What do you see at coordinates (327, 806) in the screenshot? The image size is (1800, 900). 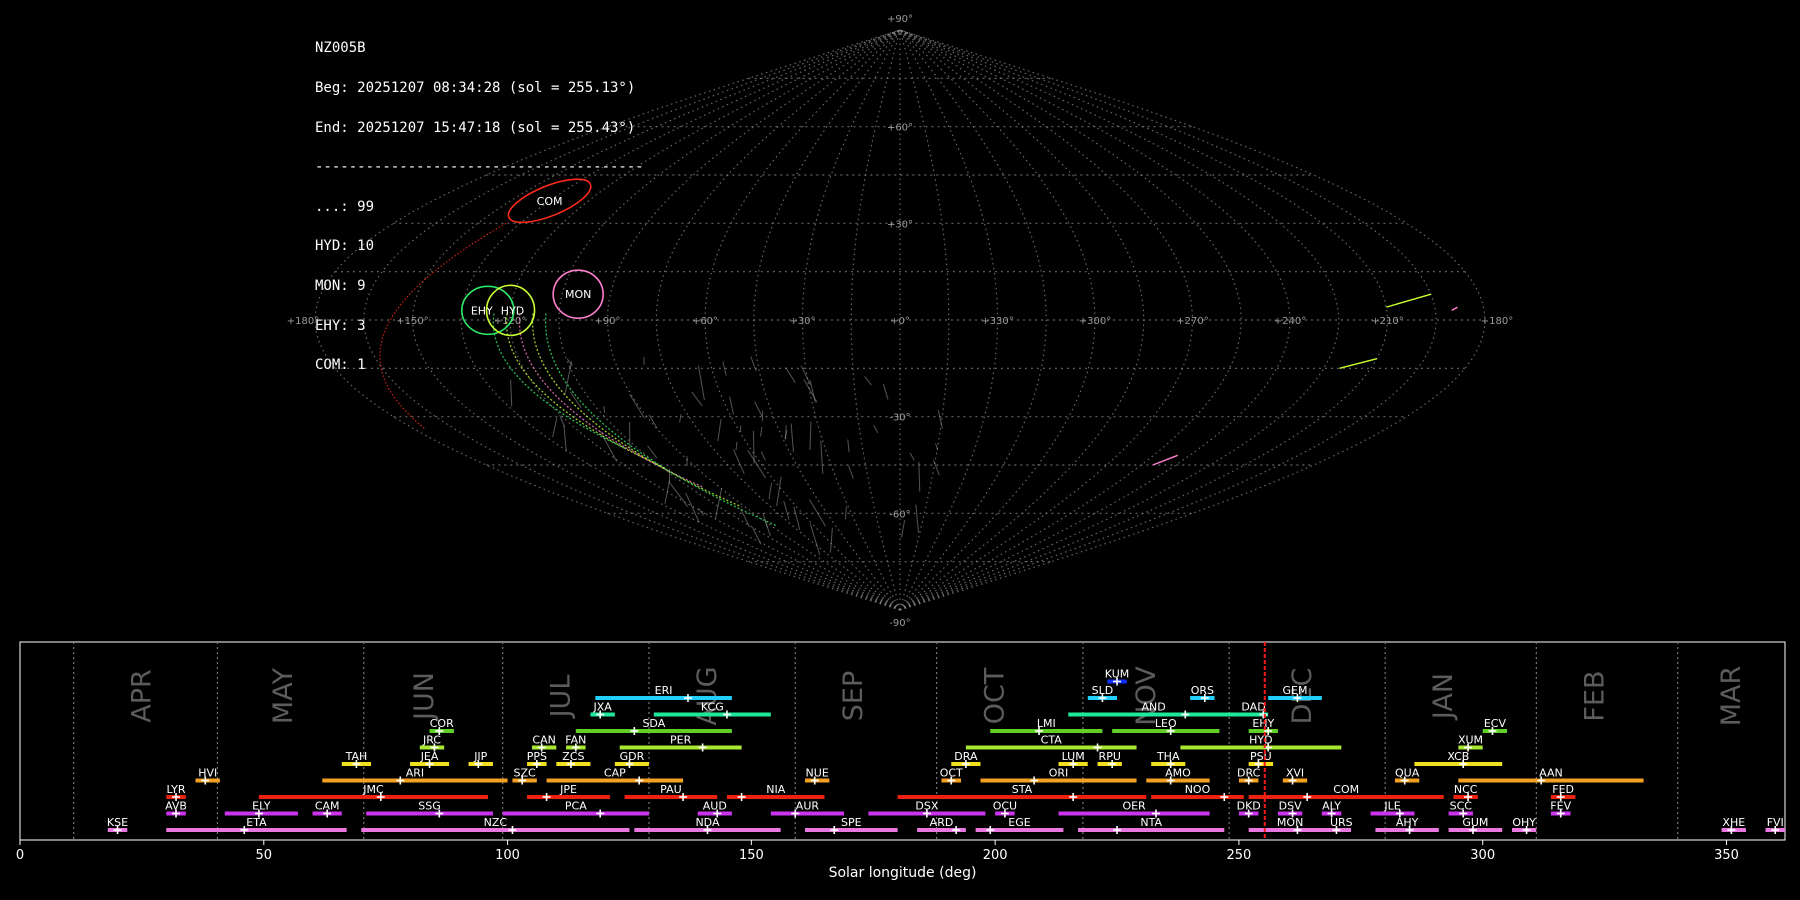 I see `shower-label: CAM` at bounding box center [327, 806].